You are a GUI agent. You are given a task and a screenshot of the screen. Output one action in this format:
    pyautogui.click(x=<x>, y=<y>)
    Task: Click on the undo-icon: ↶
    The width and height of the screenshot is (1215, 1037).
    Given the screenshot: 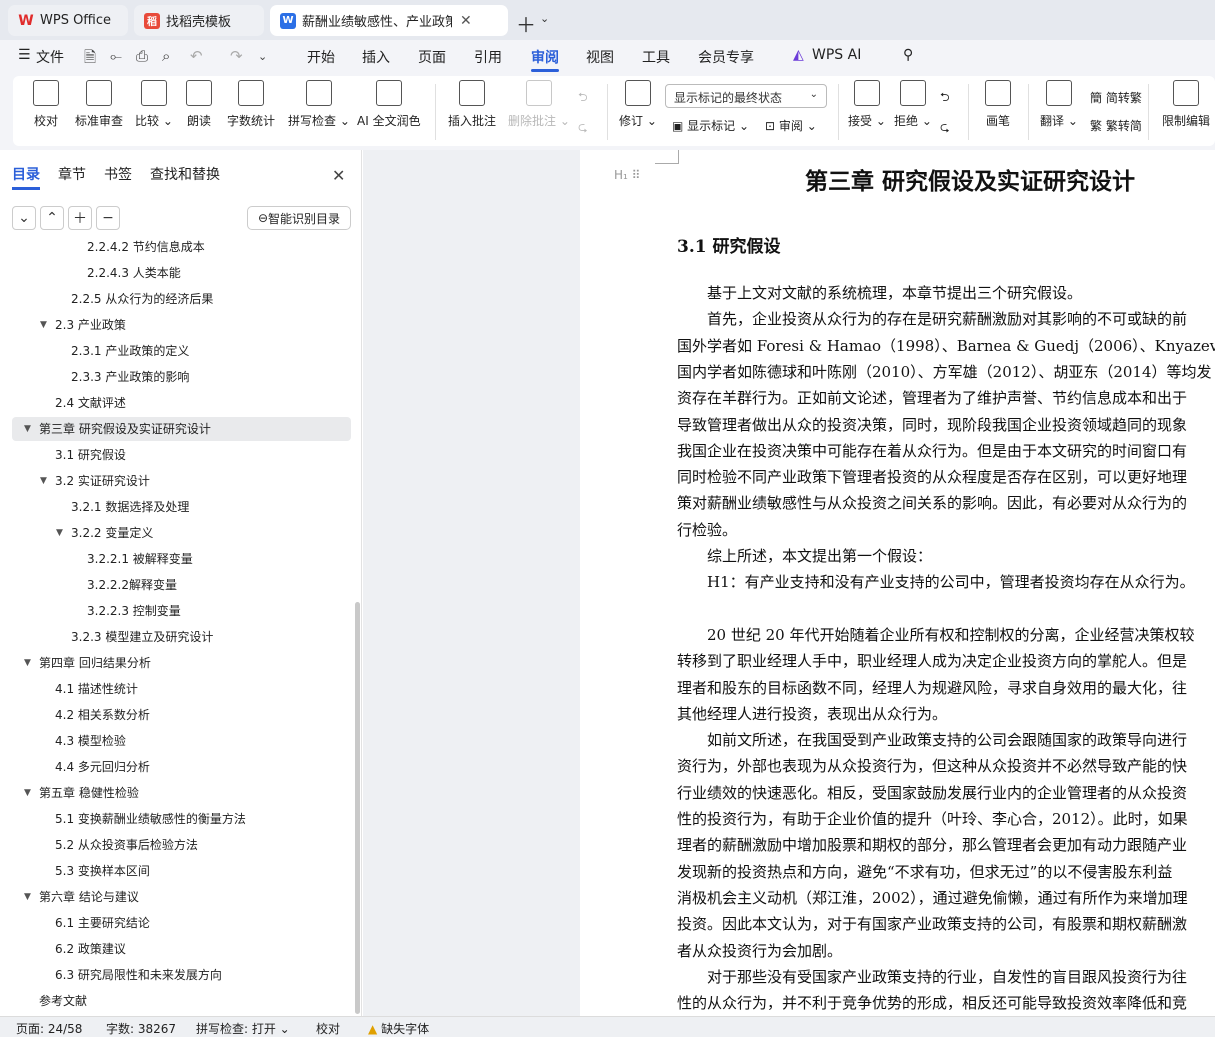 What is the action you would take?
    pyautogui.click(x=196, y=56)
    